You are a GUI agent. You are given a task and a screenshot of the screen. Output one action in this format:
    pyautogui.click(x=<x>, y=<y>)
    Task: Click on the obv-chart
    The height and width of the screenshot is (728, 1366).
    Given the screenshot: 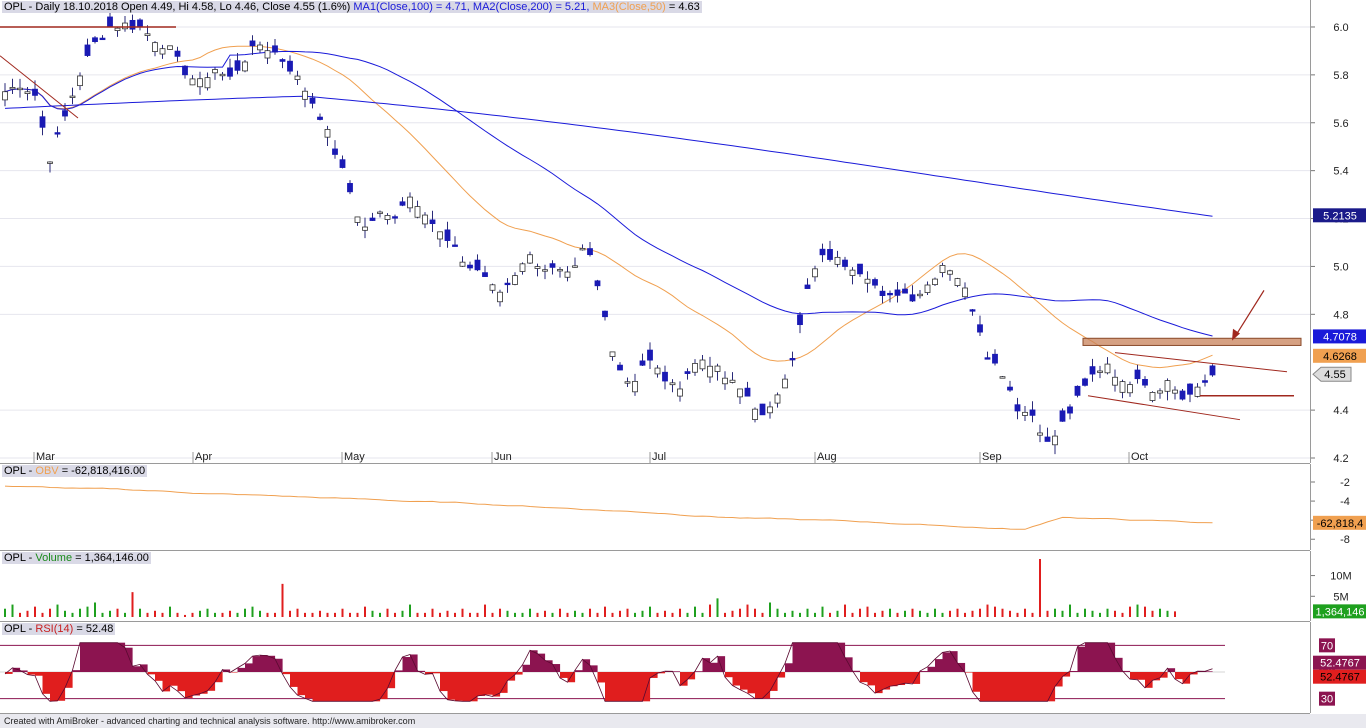 What is the action you would take?
    pyautogui.click(x=655, y=507)
    